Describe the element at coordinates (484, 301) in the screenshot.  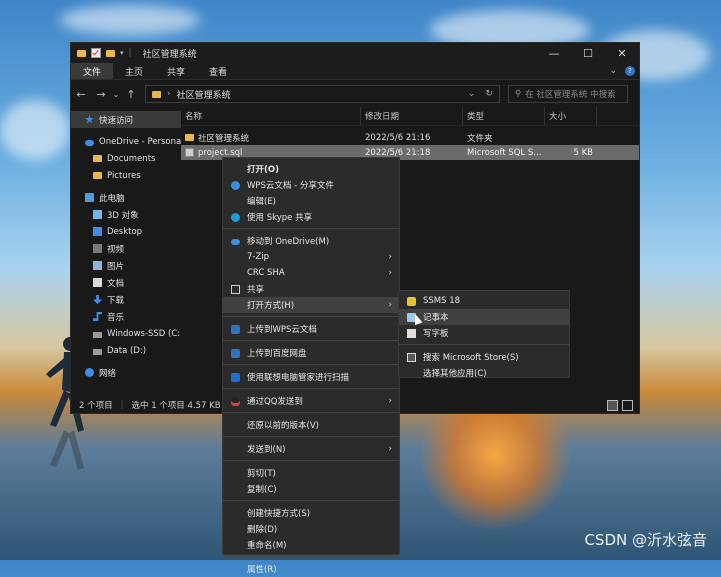
I see `open-with-item: SSMS 18` at that location.